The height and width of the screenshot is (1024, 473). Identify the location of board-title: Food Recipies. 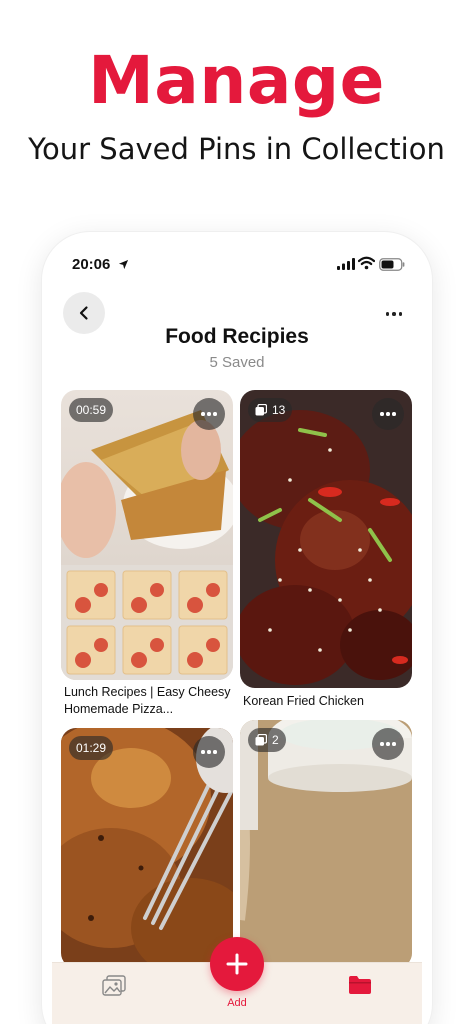
(237, 336).